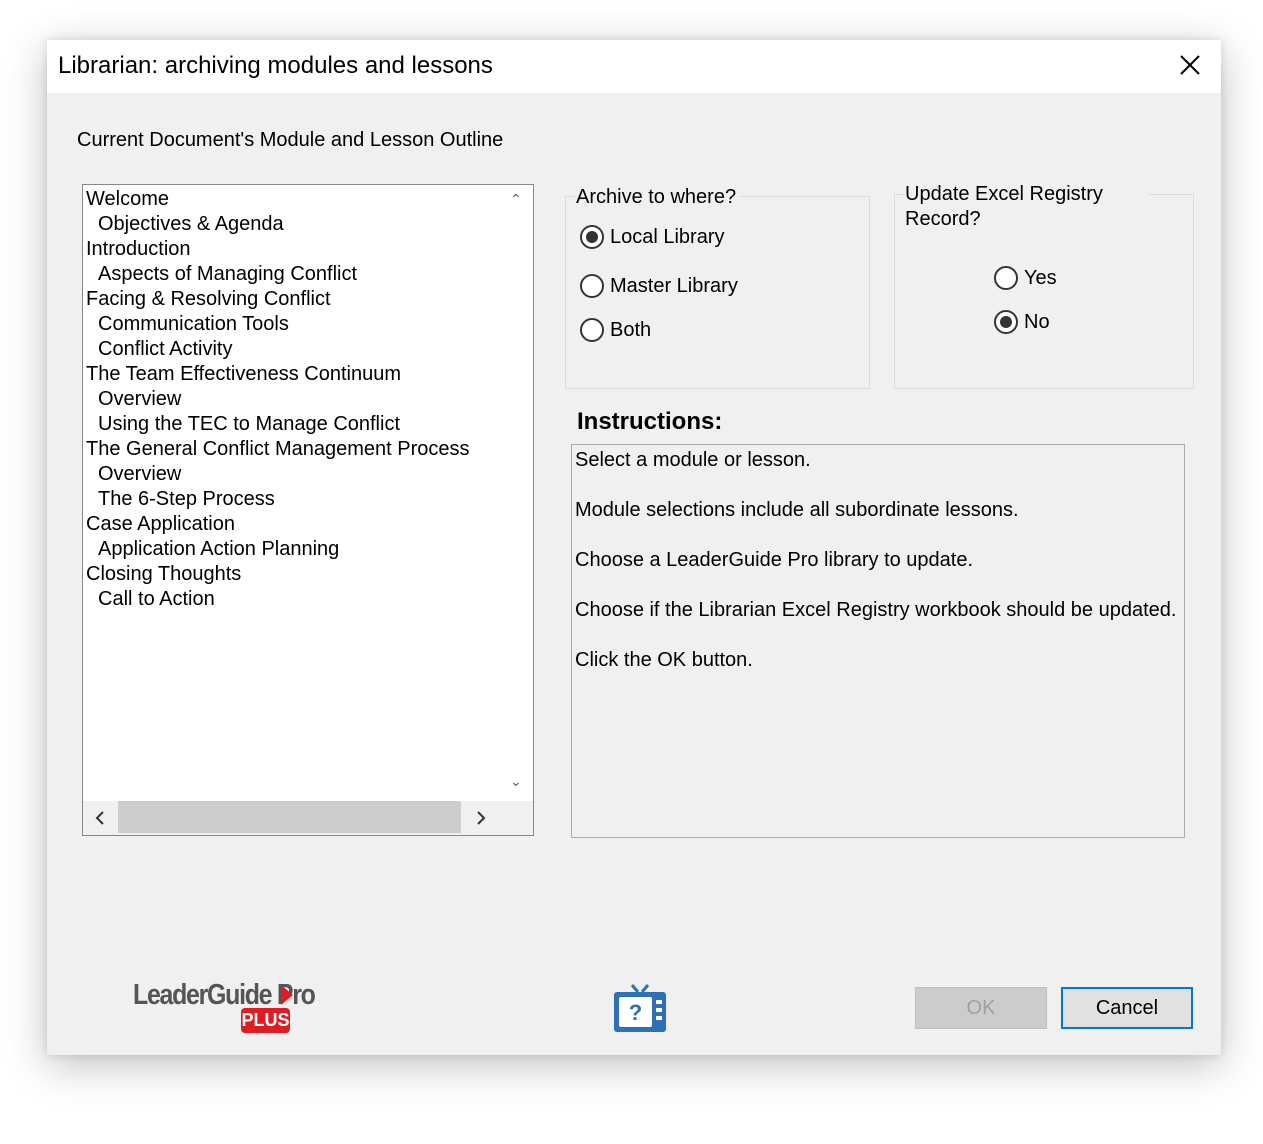 This screenshot has width=1263, height=1144. I want to click on cancel-button: Cancel, so click(1127, 1008).